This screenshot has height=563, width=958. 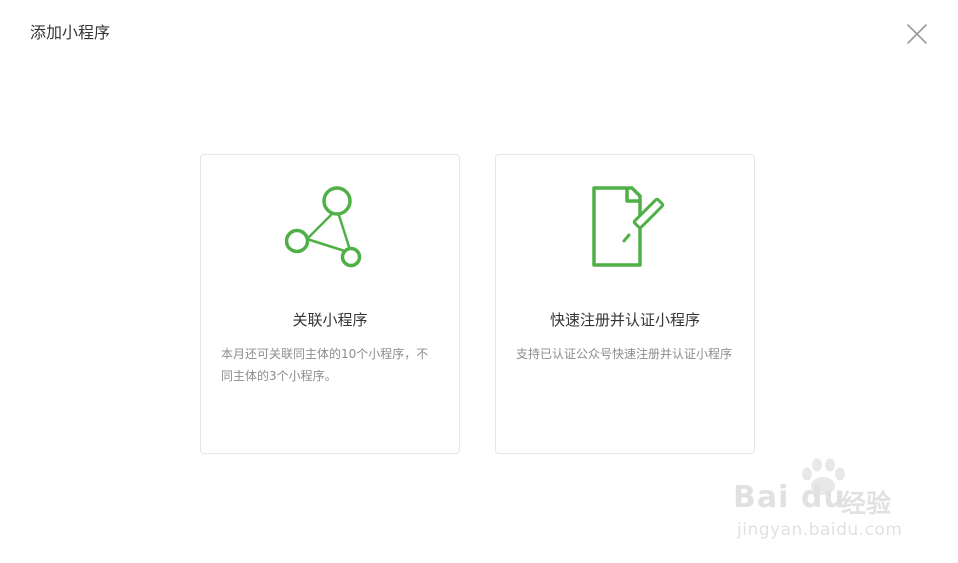 I want to click on card-link-icon-wrap, so click(x=330, y=228).